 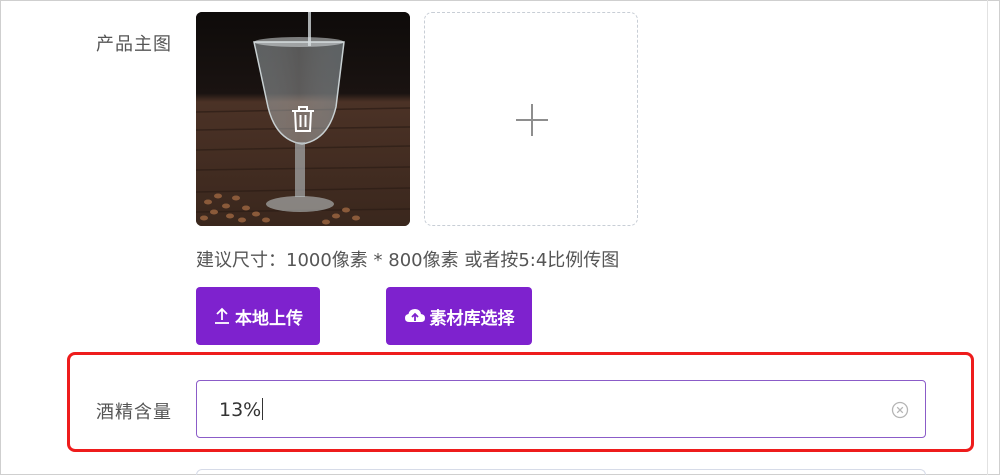 I want to click on add-image-button, so click(x=531, y=119).